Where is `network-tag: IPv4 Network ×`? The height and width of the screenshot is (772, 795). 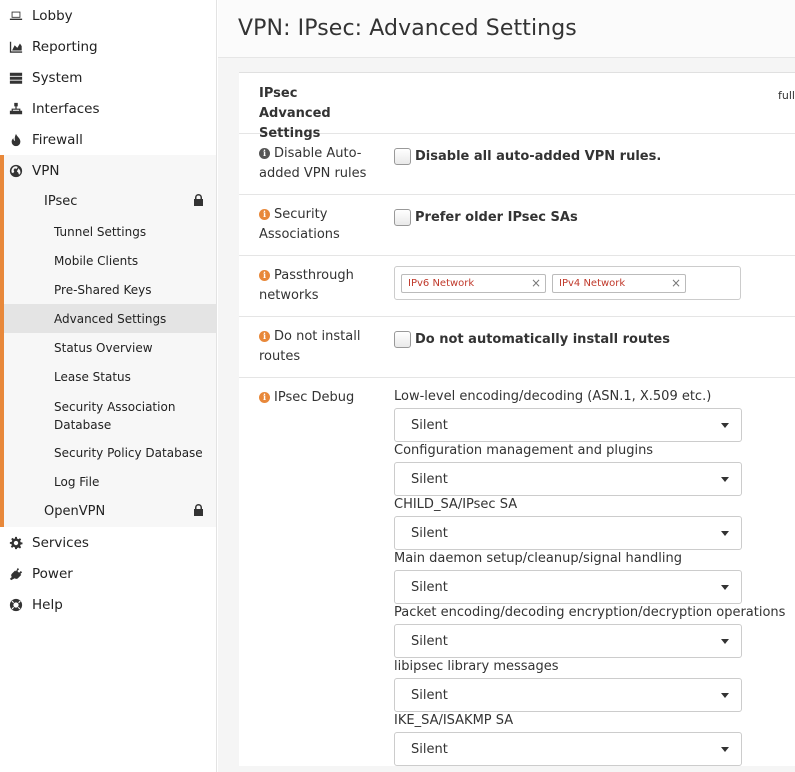
network-tag: IPv4 Network × is located at coordinates (619, 283).